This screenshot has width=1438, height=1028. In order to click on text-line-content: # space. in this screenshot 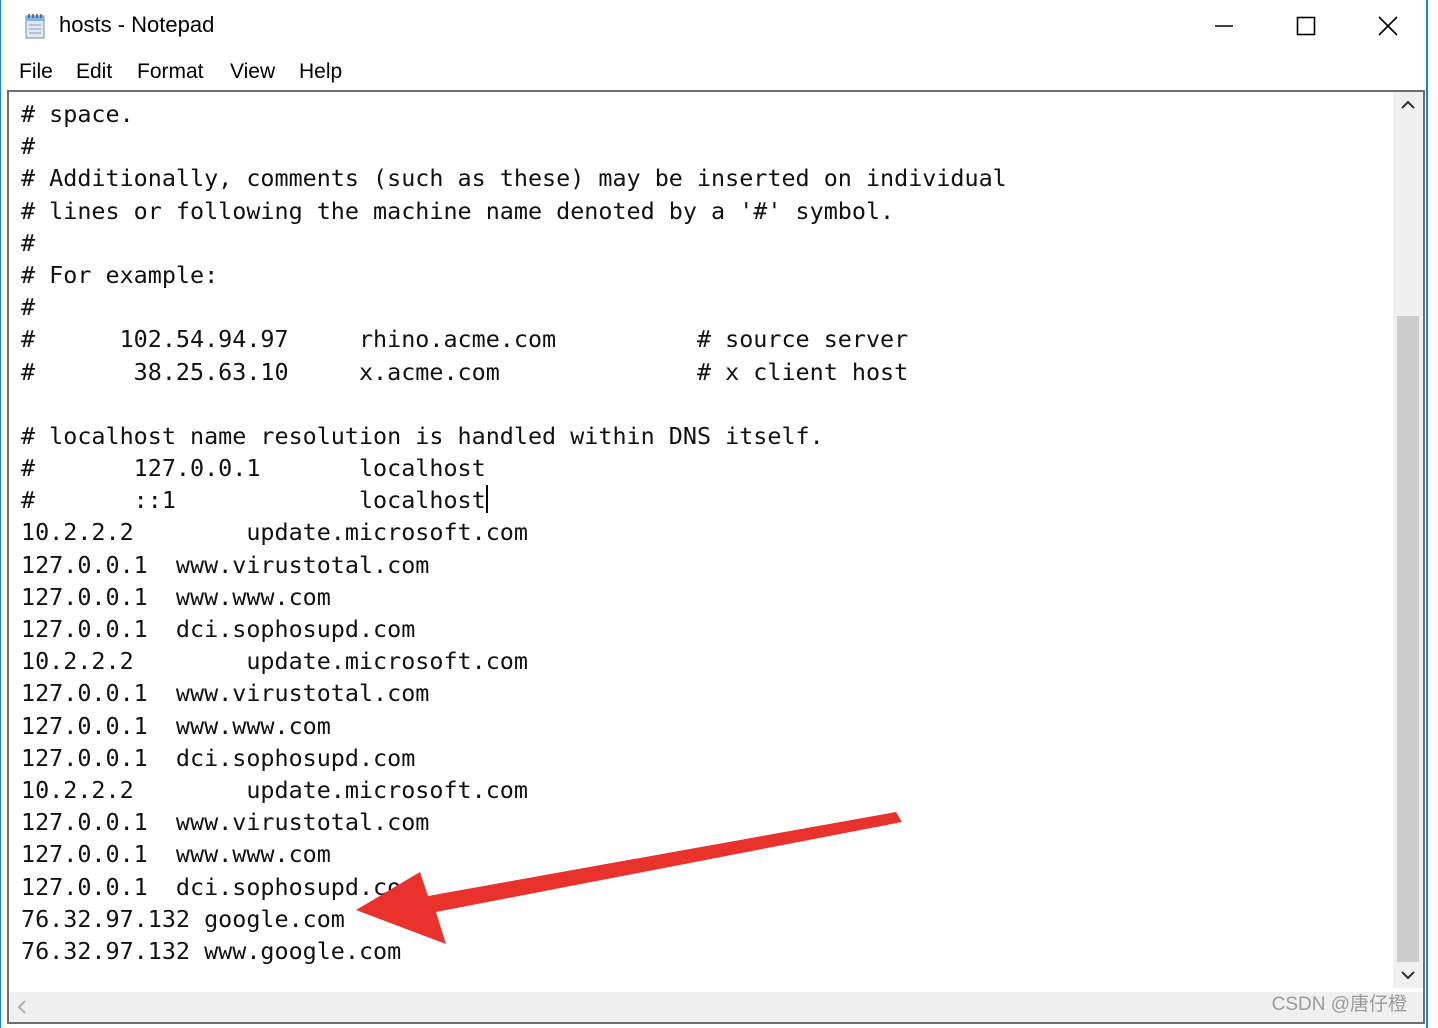, I will do `click(77, 114)`.